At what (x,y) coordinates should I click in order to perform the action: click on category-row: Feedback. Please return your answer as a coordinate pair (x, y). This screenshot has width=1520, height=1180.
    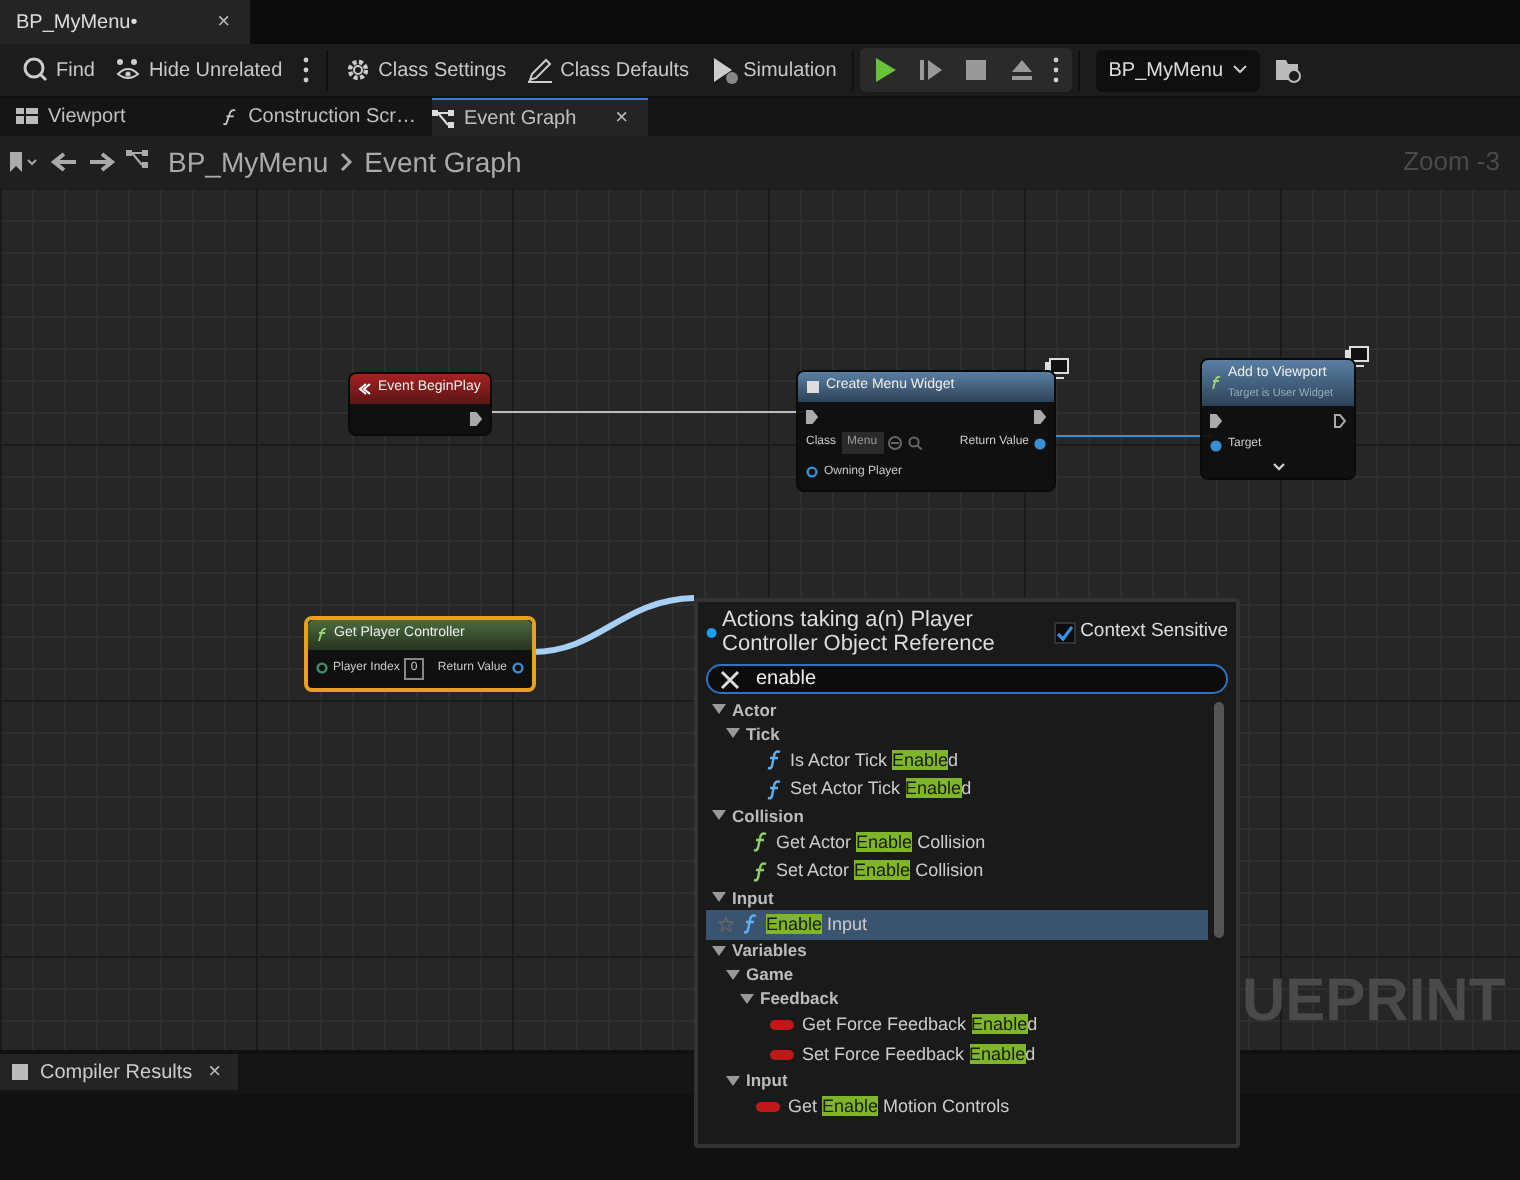
    Looking at the image, I should click on (957, 999).